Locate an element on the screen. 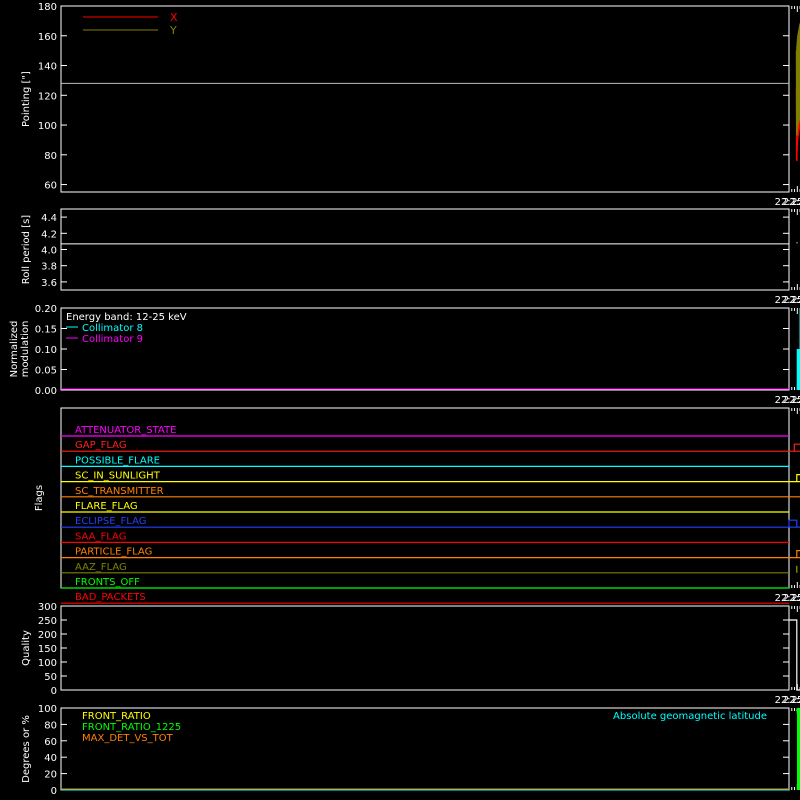  legend-label-front-ratio: FRONT_RATIO is located at coordinates (116, 716).